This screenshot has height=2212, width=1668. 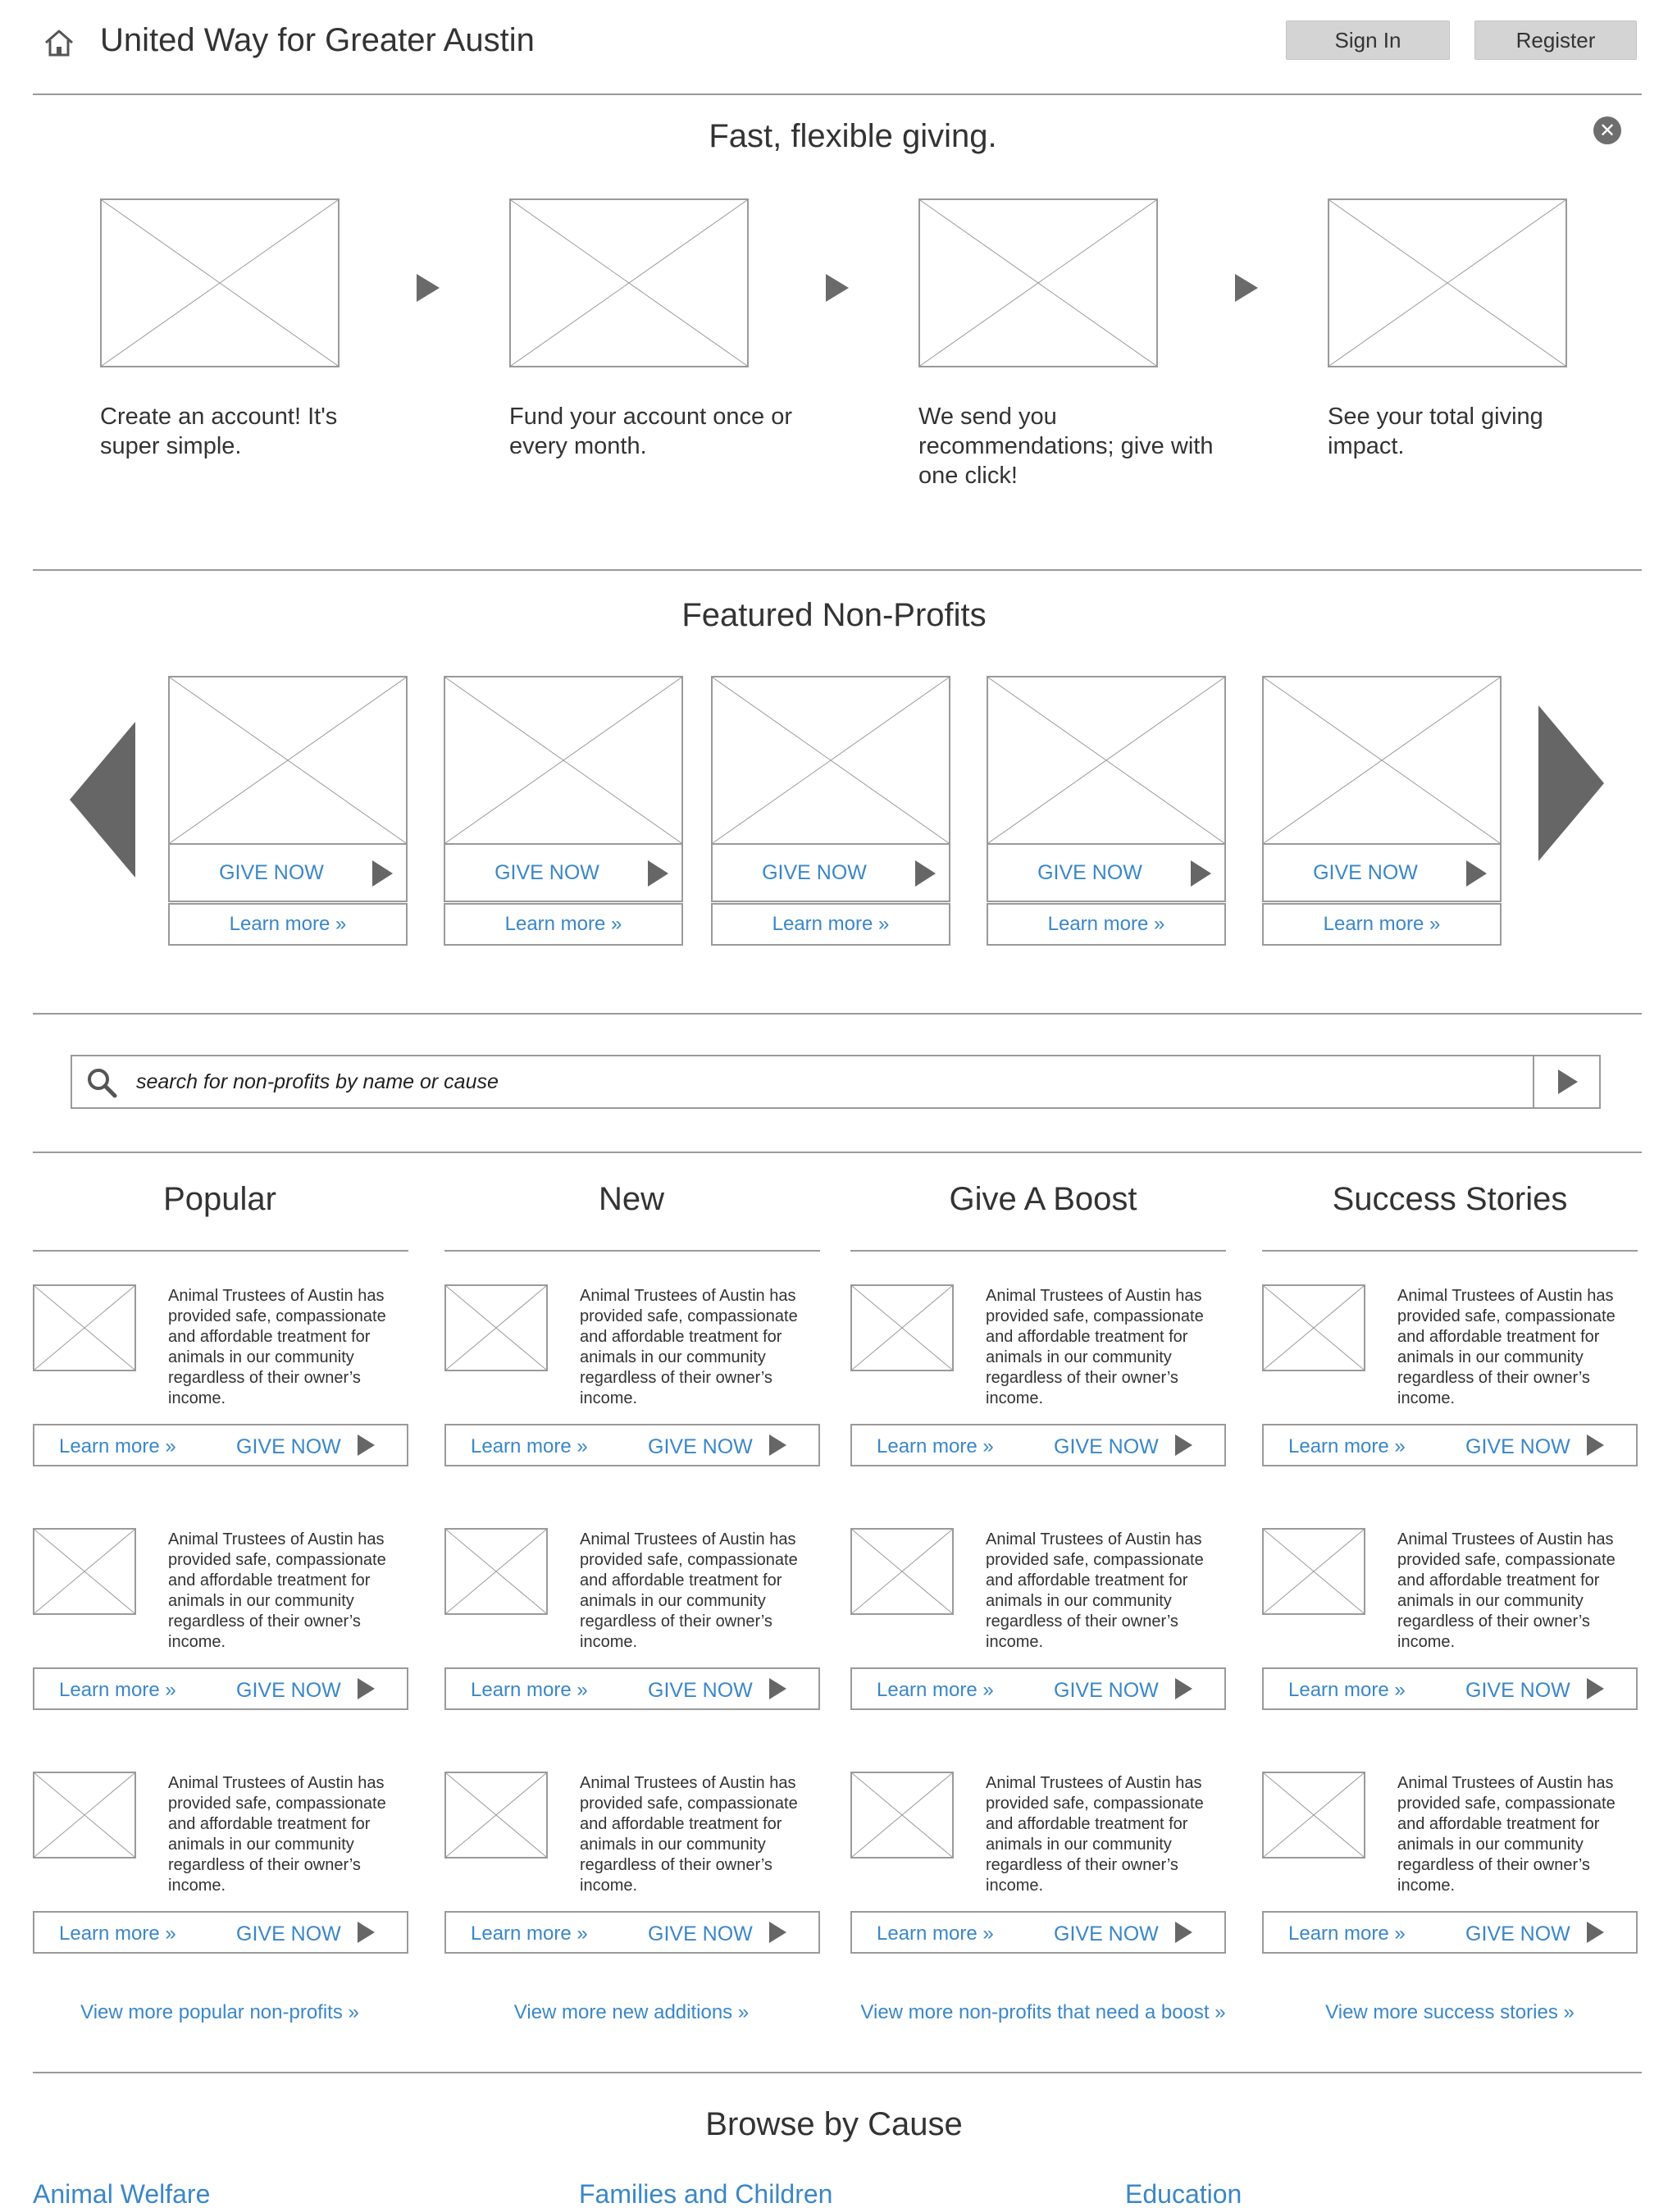 I want to click on view-more-link: View more success stories », so click(x=1450, y=2012).